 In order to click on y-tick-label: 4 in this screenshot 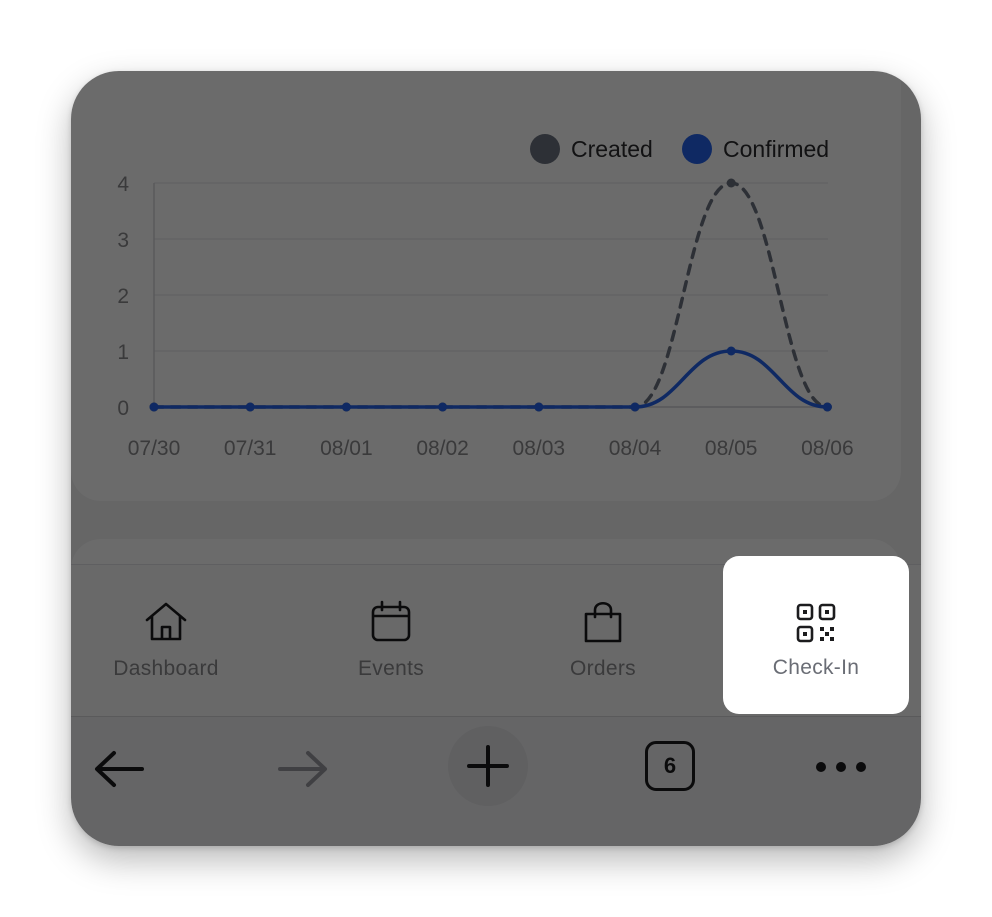, I will do `click(123, 184)`.